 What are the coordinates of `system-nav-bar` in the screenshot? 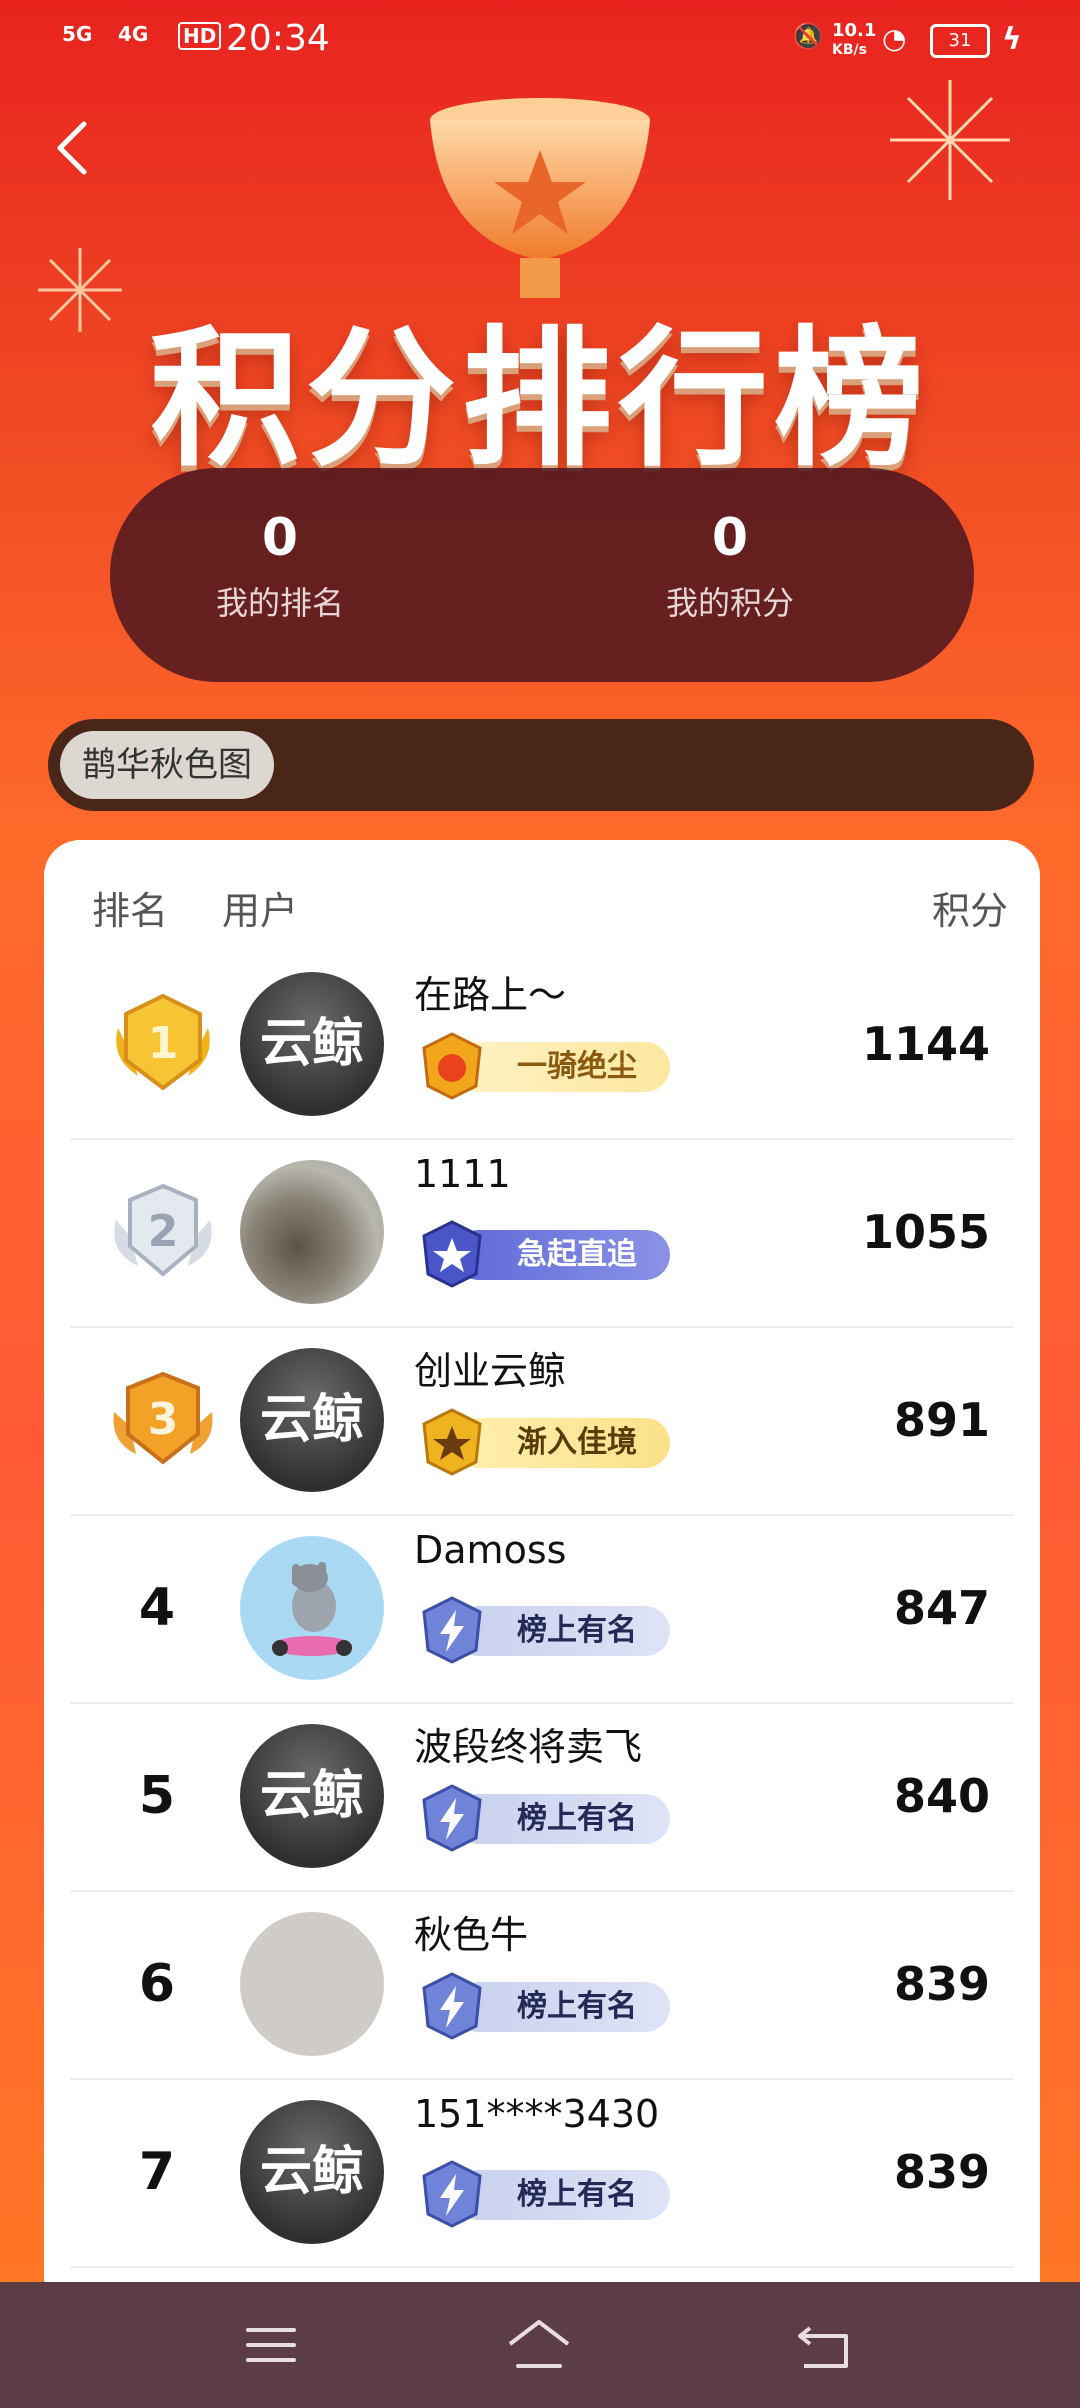 It's located at (540, 2345).